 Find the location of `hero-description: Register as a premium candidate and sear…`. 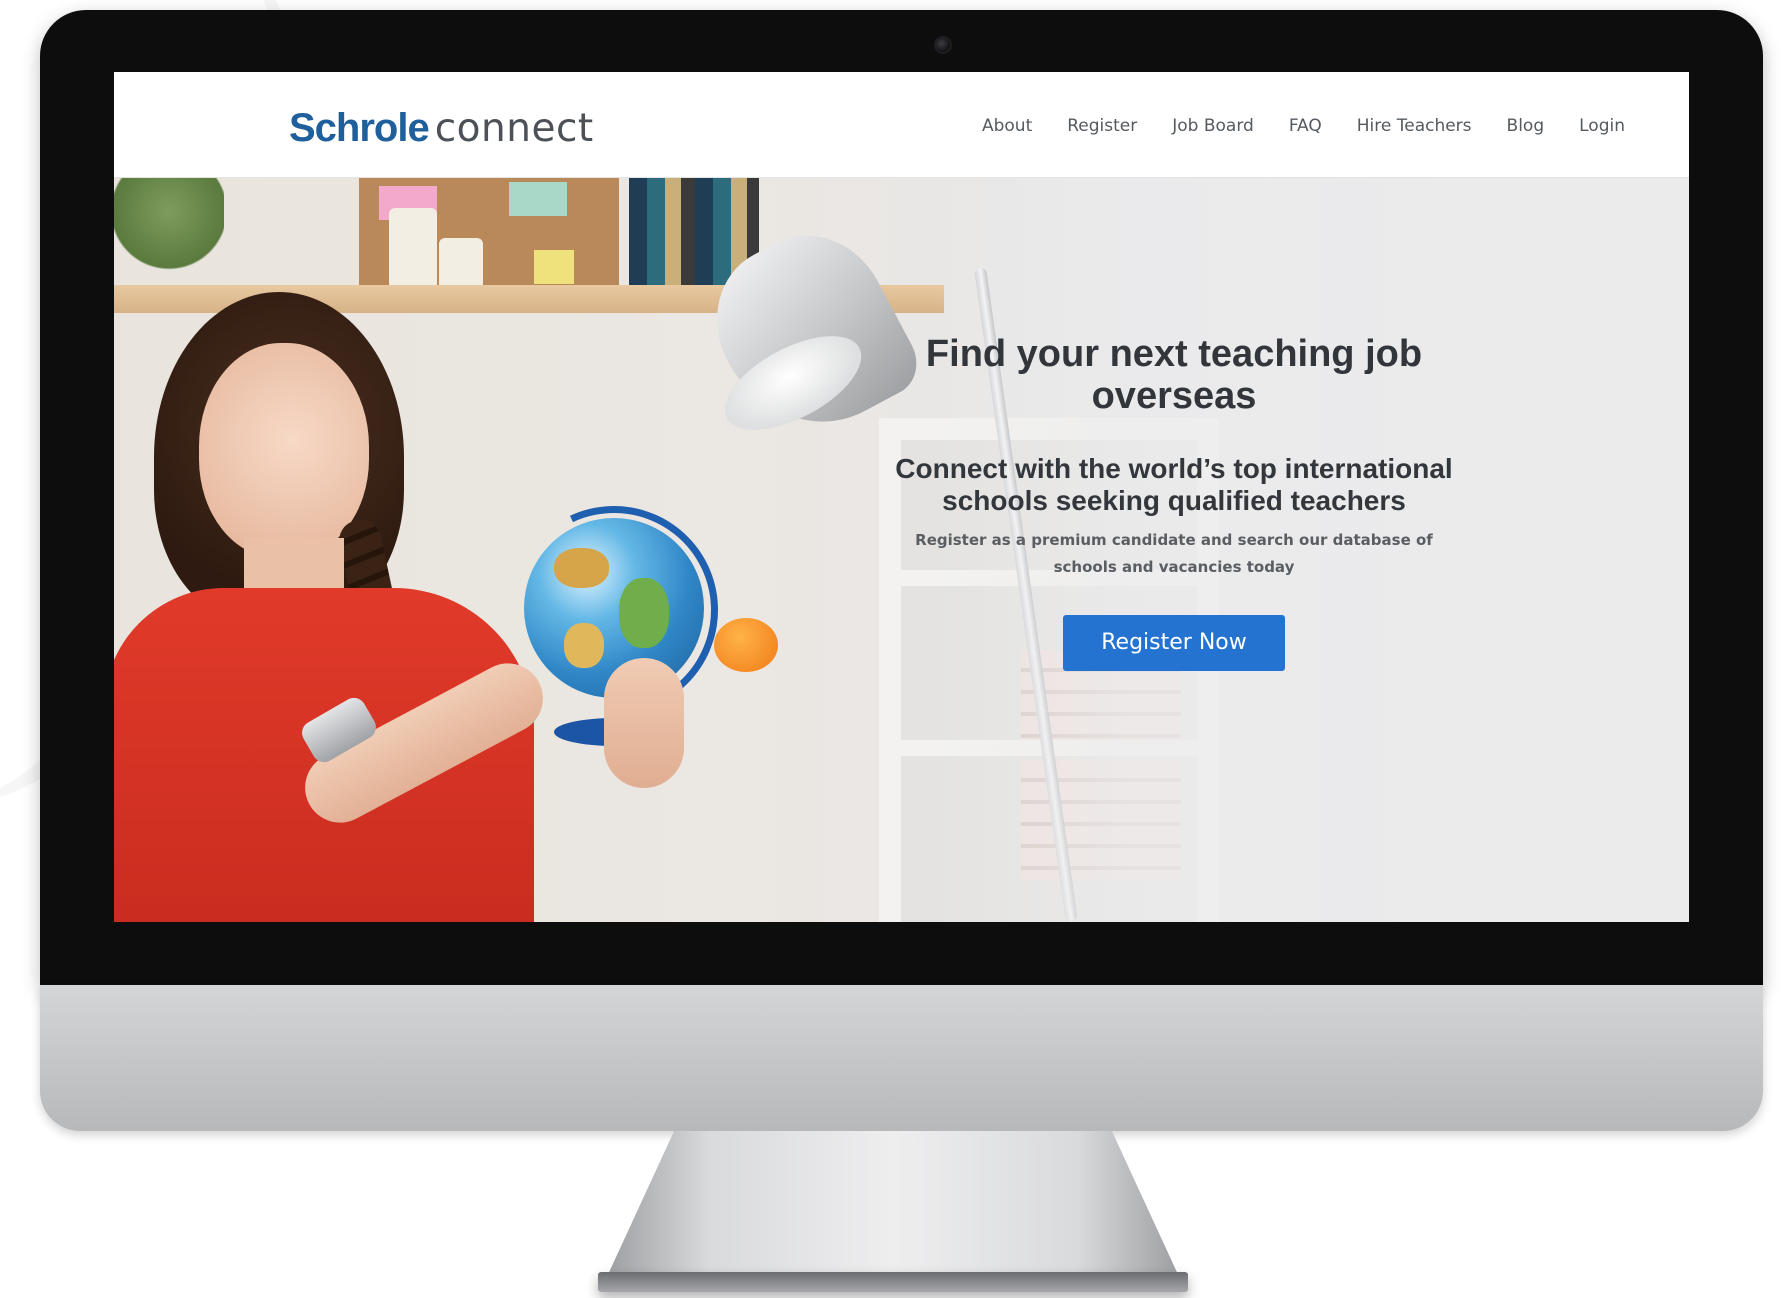

hero-description: Register as a premium candidate and sear… is located at coordinates (1174, 553).